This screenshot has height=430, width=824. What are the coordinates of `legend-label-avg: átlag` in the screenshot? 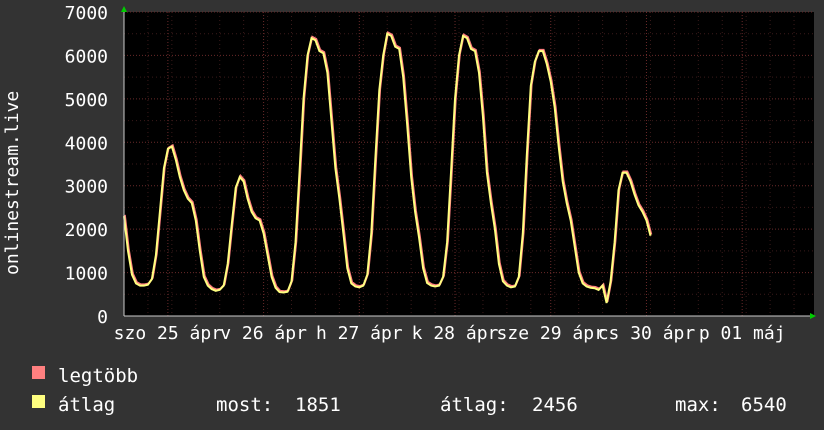 It's located at (86, 405).